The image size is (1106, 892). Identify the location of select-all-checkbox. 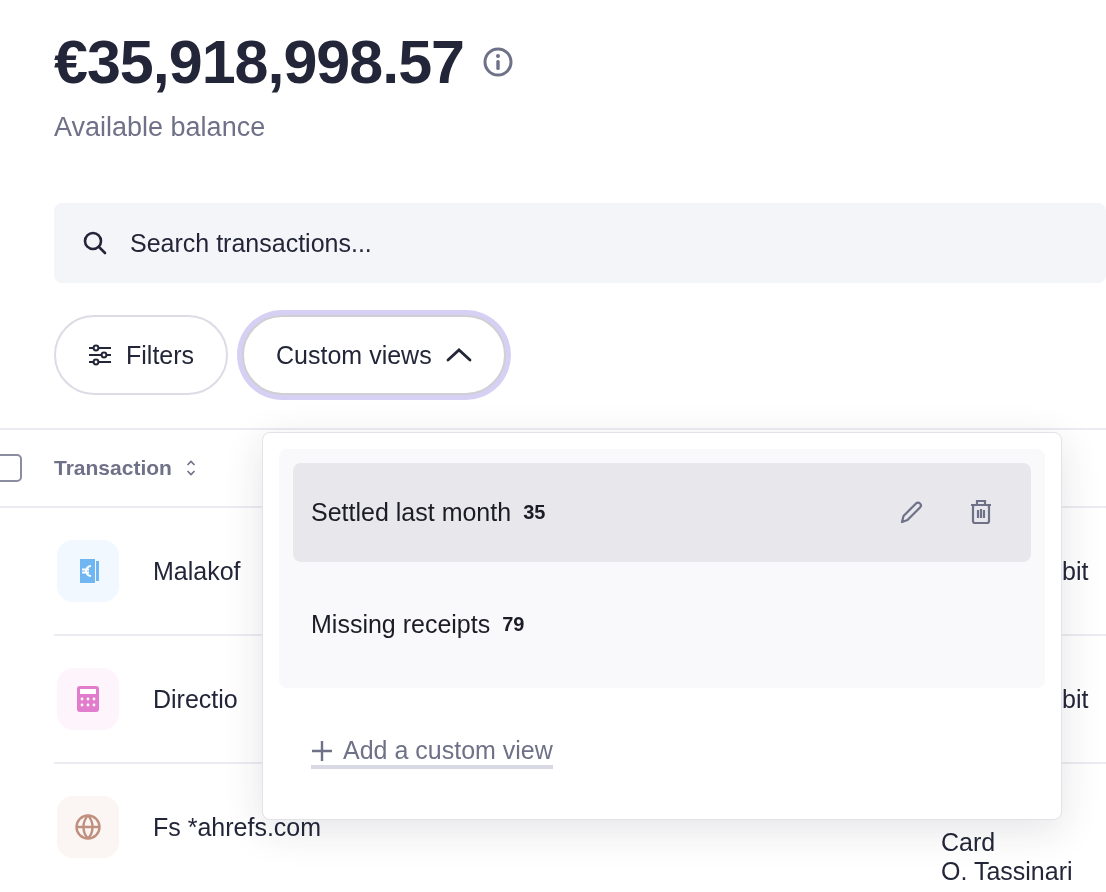
(11, 468).